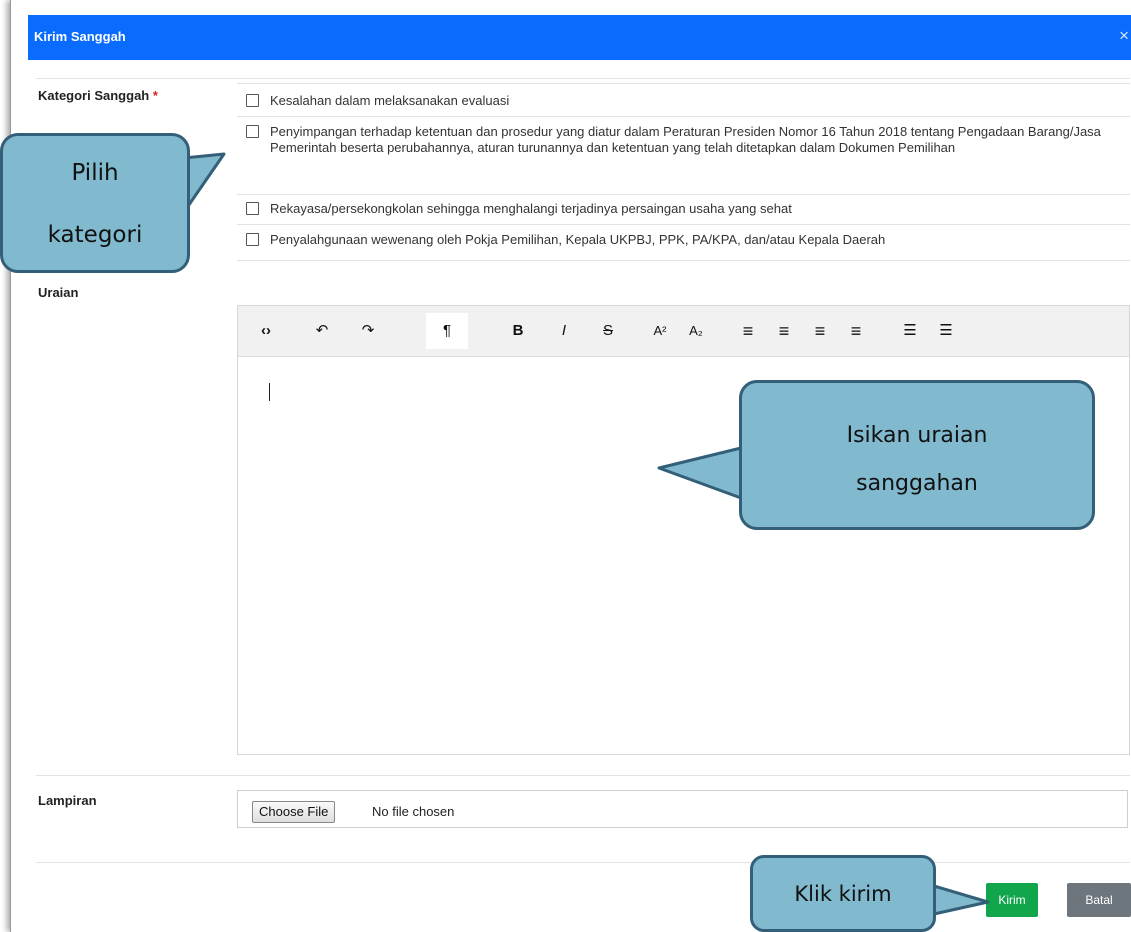 Image resolution: width=1131 pixels, height=932 pixels. Describe the element at coordinates (67, 800) in the screenshot. I see `lampiran-label: Lampiran` at that location.